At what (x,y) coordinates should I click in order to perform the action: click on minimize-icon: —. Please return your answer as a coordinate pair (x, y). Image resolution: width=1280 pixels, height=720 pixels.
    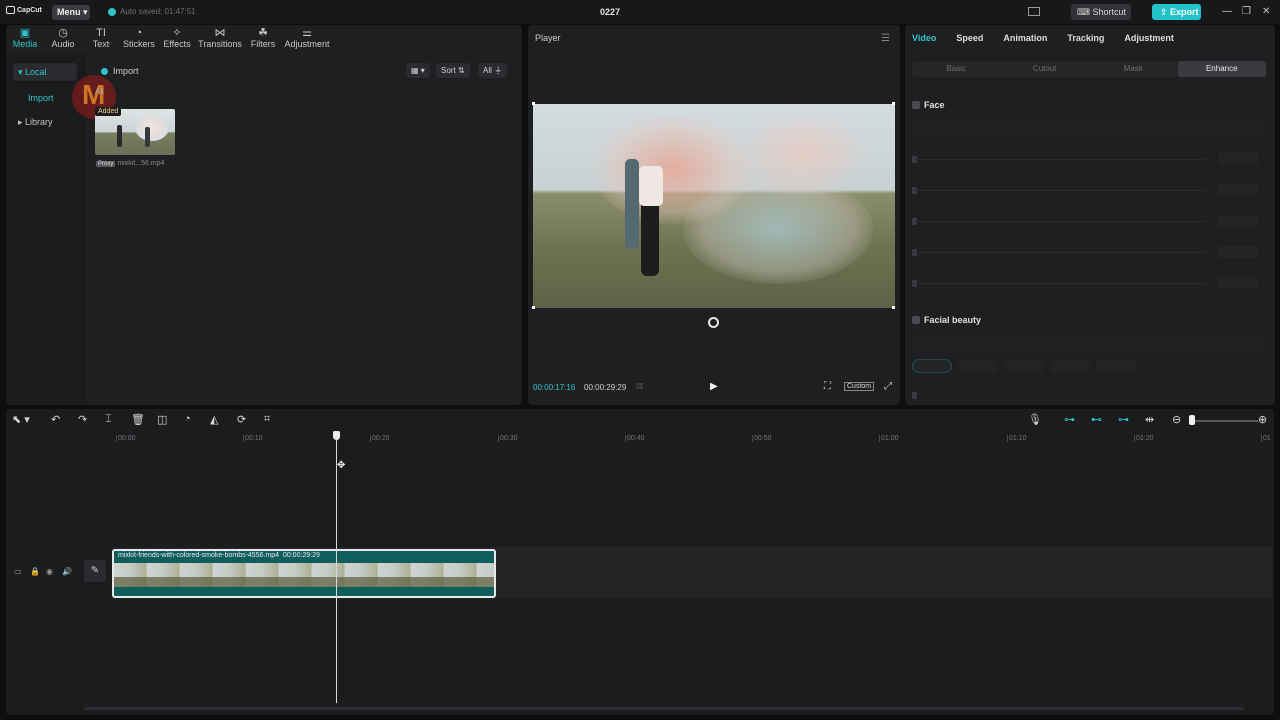
    Looking at the image, I should click on (1227, 11).